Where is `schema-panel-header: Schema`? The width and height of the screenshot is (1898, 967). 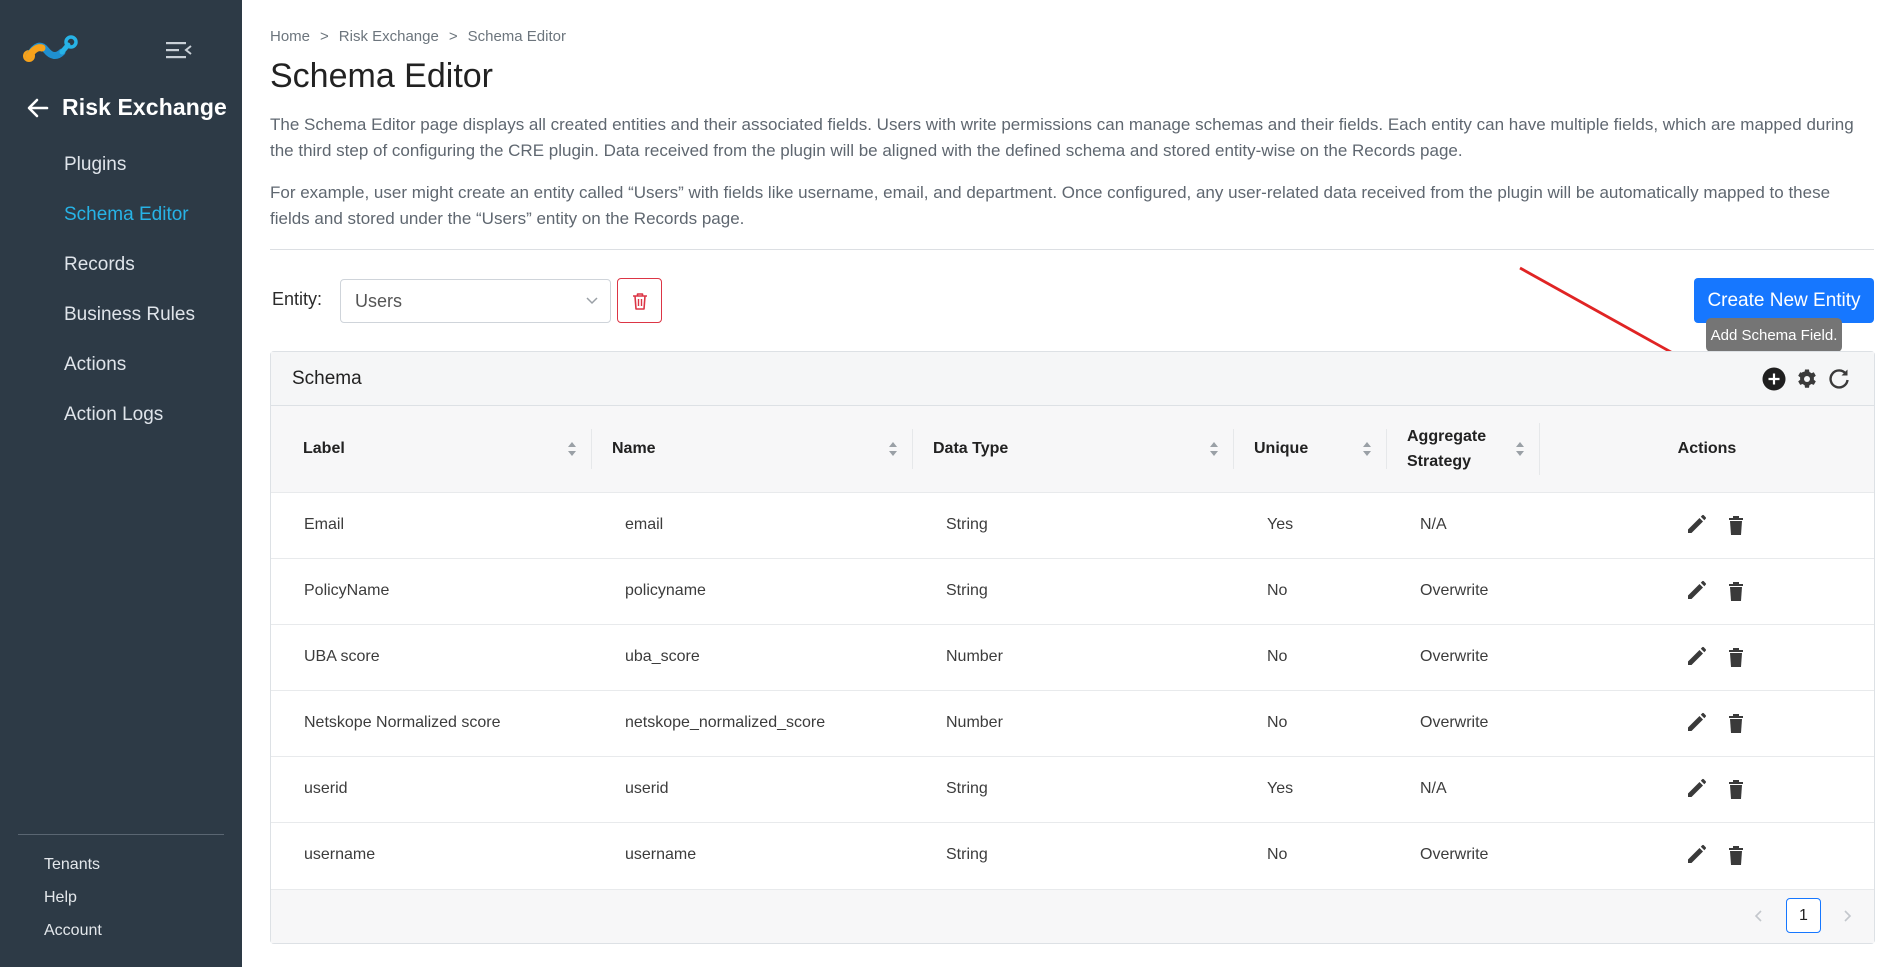
schema-panel-header: Schema is located at coordinates (1072, 379).